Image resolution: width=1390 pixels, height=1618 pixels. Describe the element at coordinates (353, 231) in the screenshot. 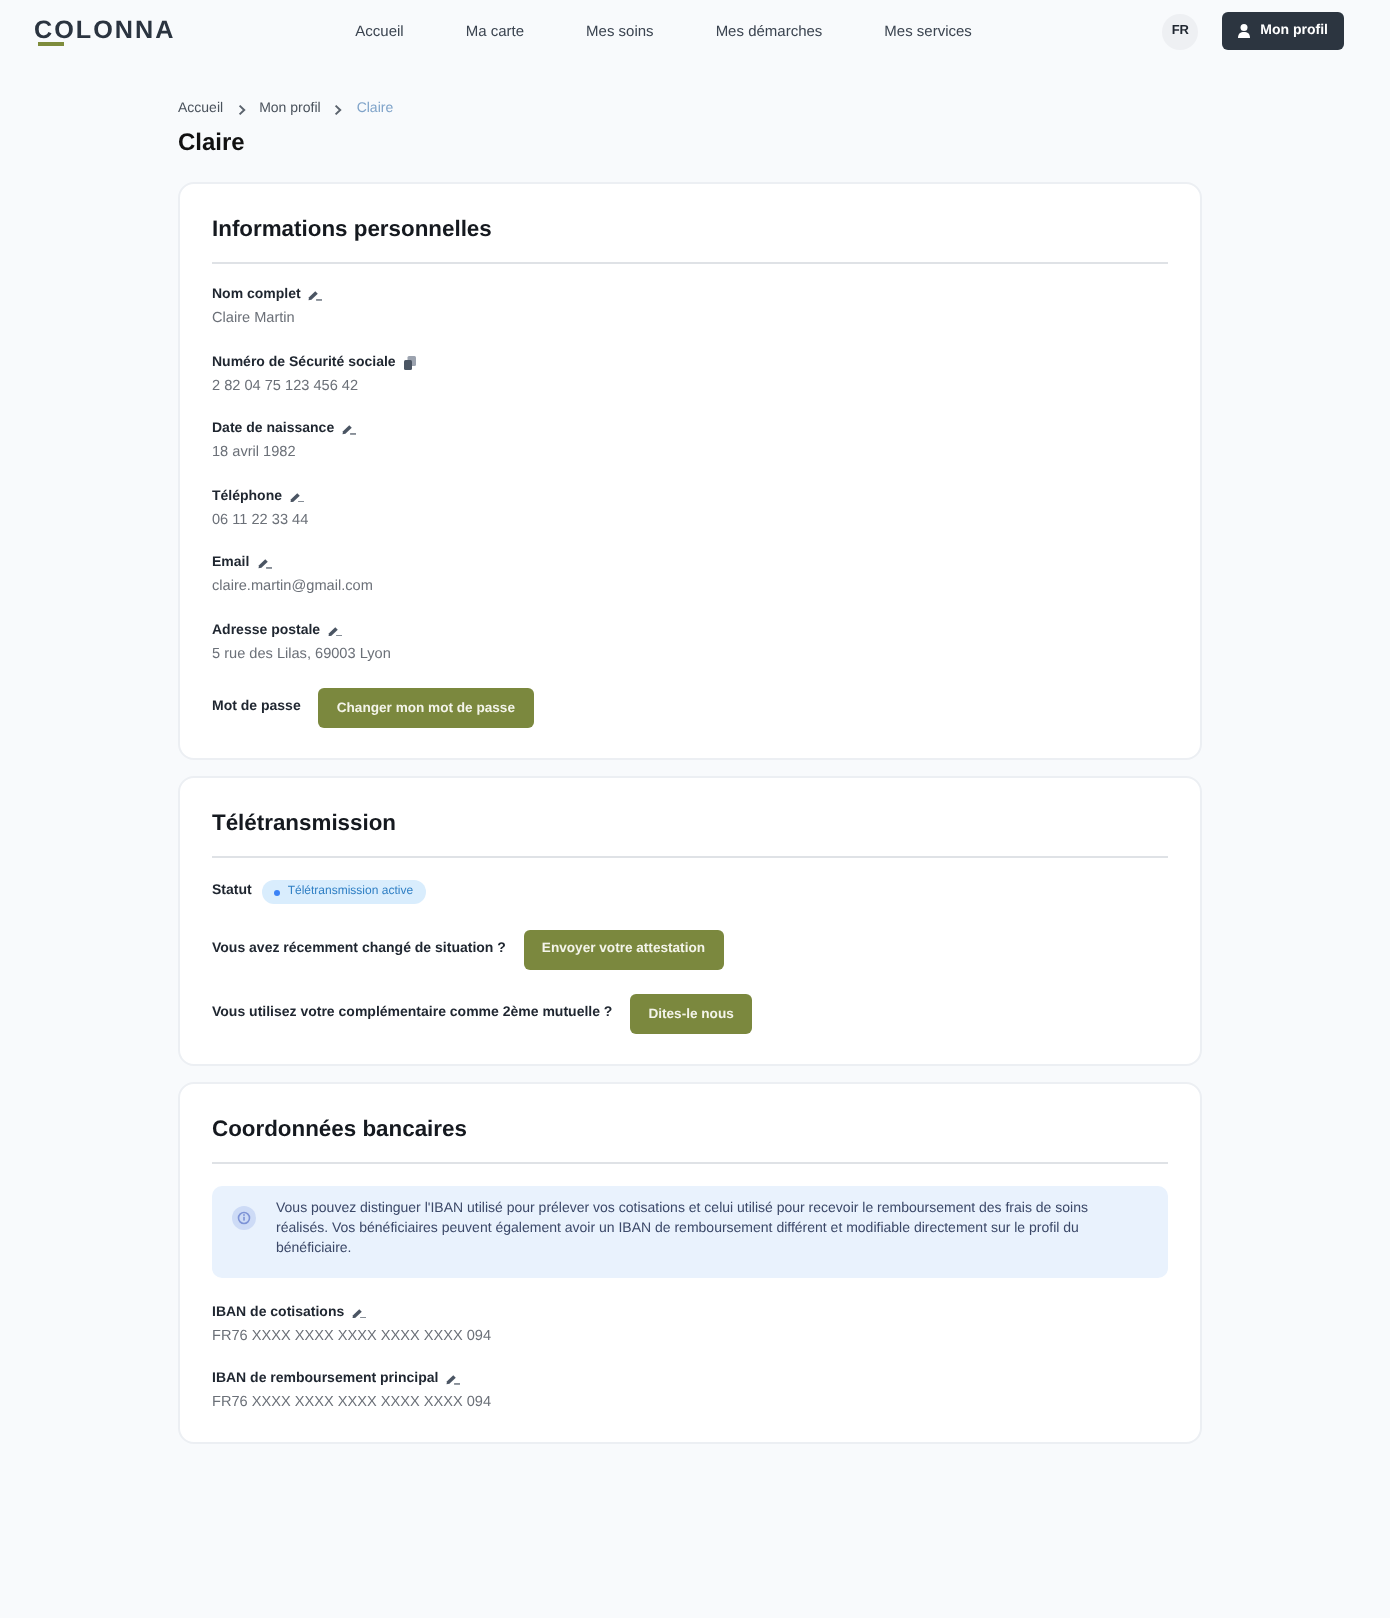

I see `section-title: Informations personnelles` at that location.